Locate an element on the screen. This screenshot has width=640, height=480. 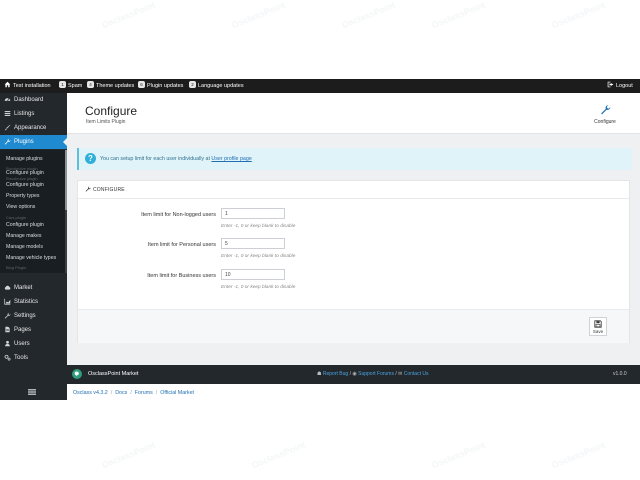
sidebar-item-pages: Pages is located at coordinates (33, 330).